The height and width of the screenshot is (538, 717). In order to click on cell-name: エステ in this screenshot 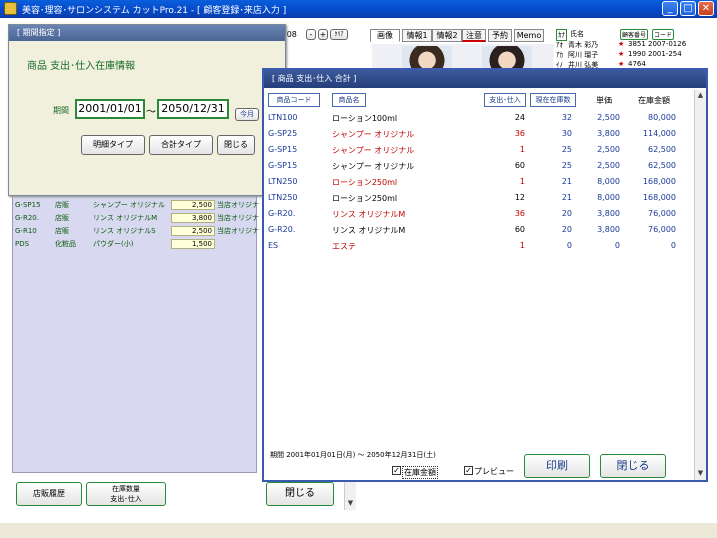, I will do `click(344, 246)`.